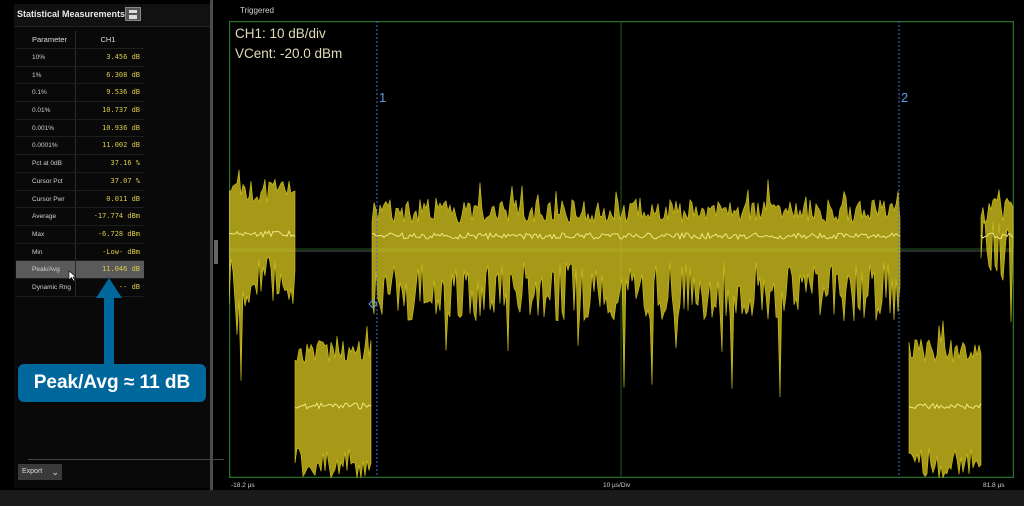  I want to click on export-dropdown: Export ⌄, so click(40, 472).